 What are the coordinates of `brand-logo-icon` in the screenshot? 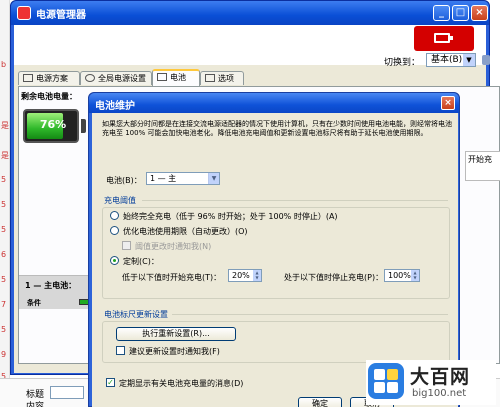 It's located at (386, 381).